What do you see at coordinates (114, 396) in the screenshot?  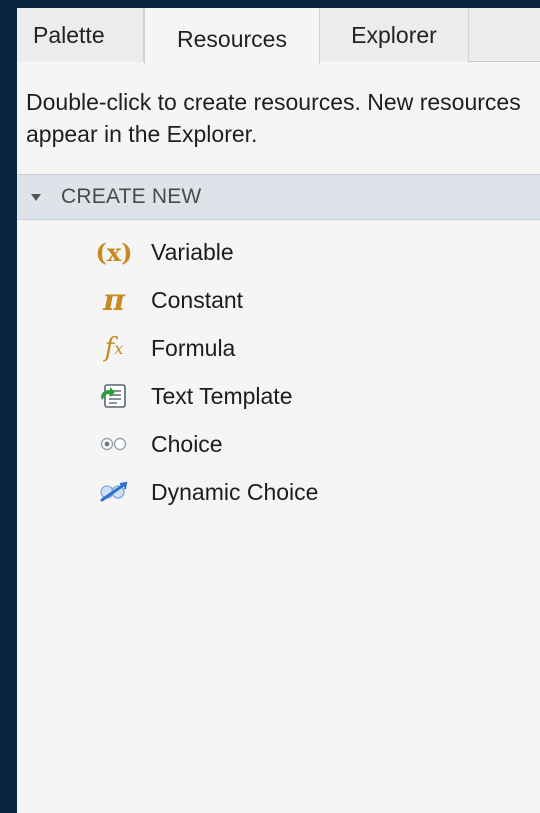 I see `text-template-icon` at bounding box center [114, 396].